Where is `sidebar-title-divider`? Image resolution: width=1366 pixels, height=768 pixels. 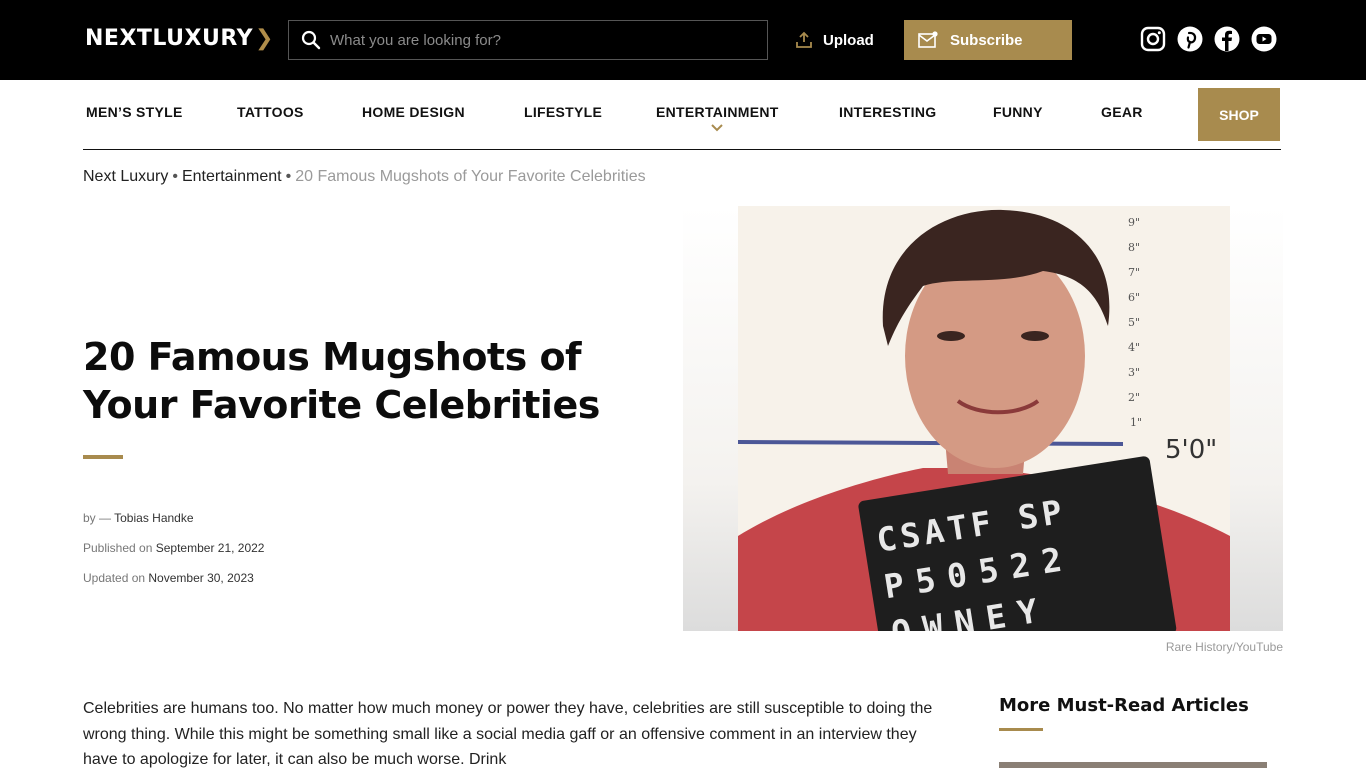
sidebar-title-divider is located at coordinates (1021, 729).